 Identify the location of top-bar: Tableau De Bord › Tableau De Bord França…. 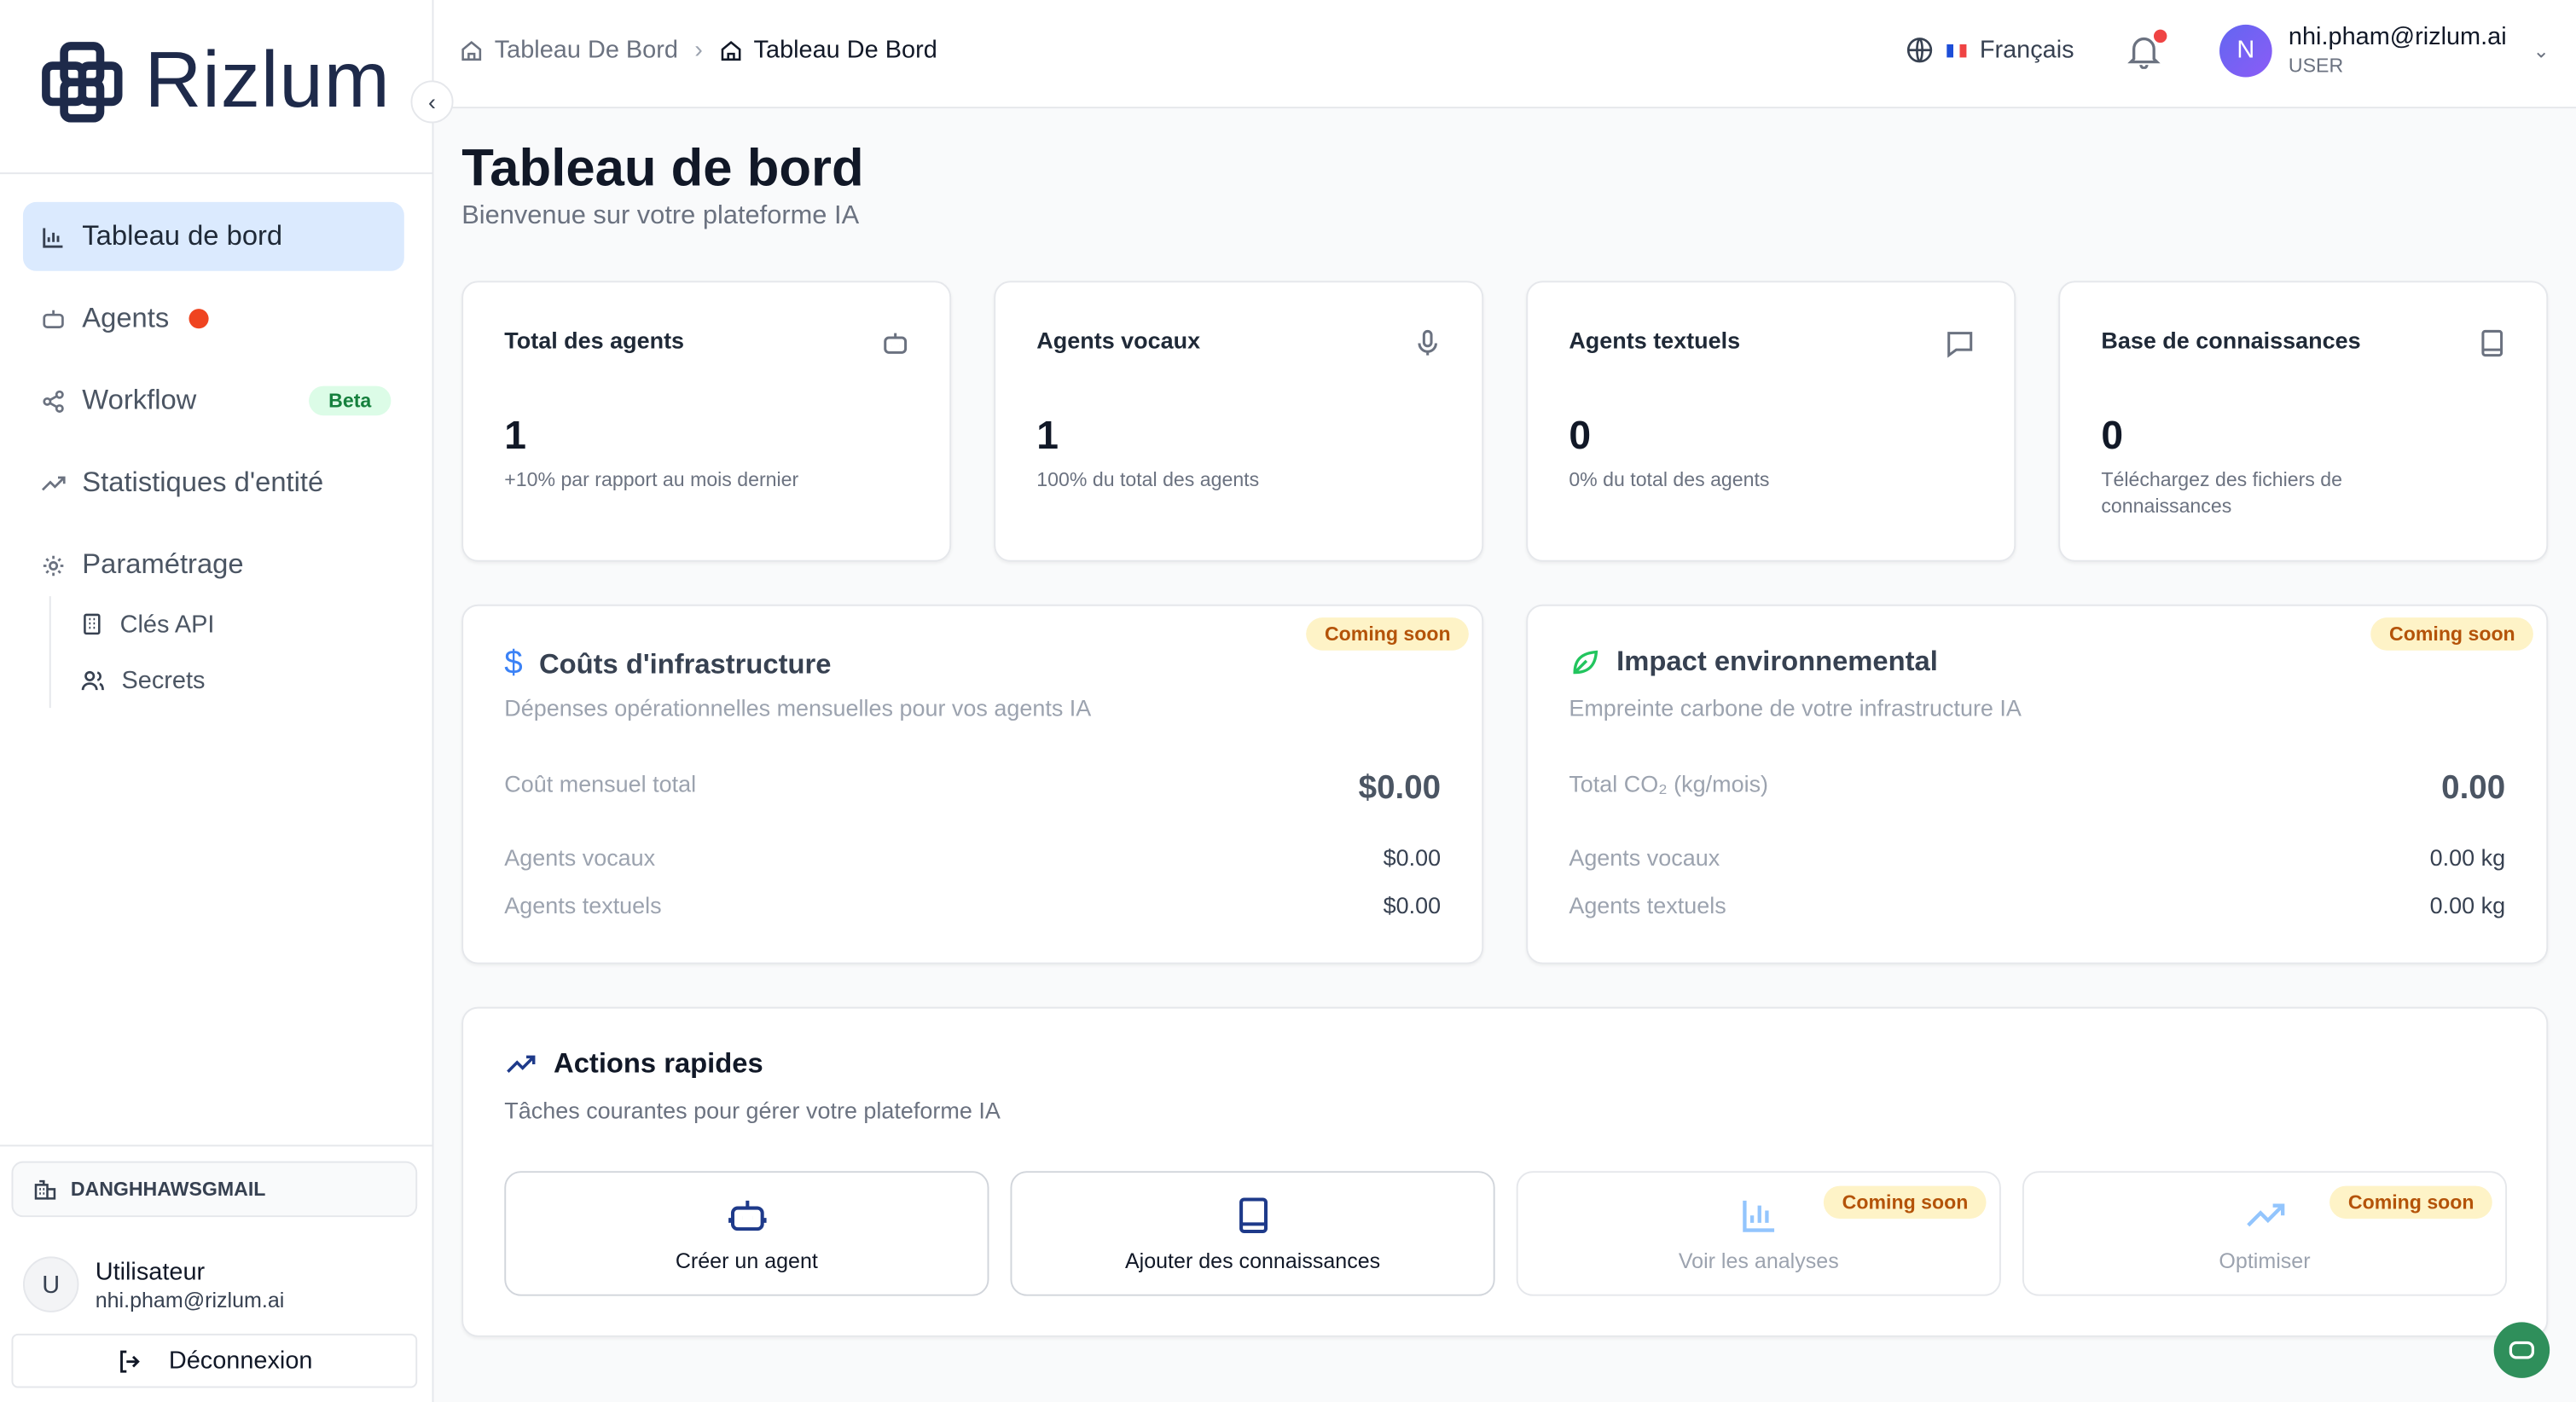
(1504, 54).